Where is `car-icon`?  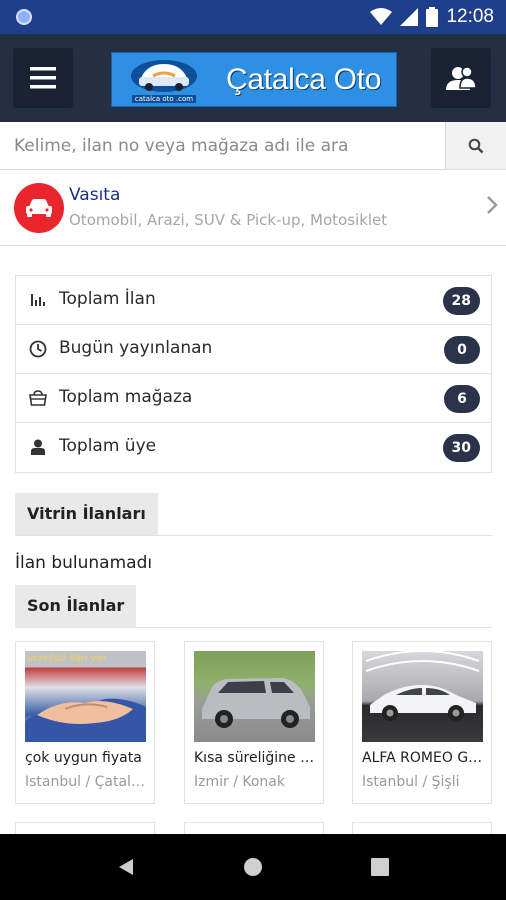
car-icon is located at coordinates (39, 208).